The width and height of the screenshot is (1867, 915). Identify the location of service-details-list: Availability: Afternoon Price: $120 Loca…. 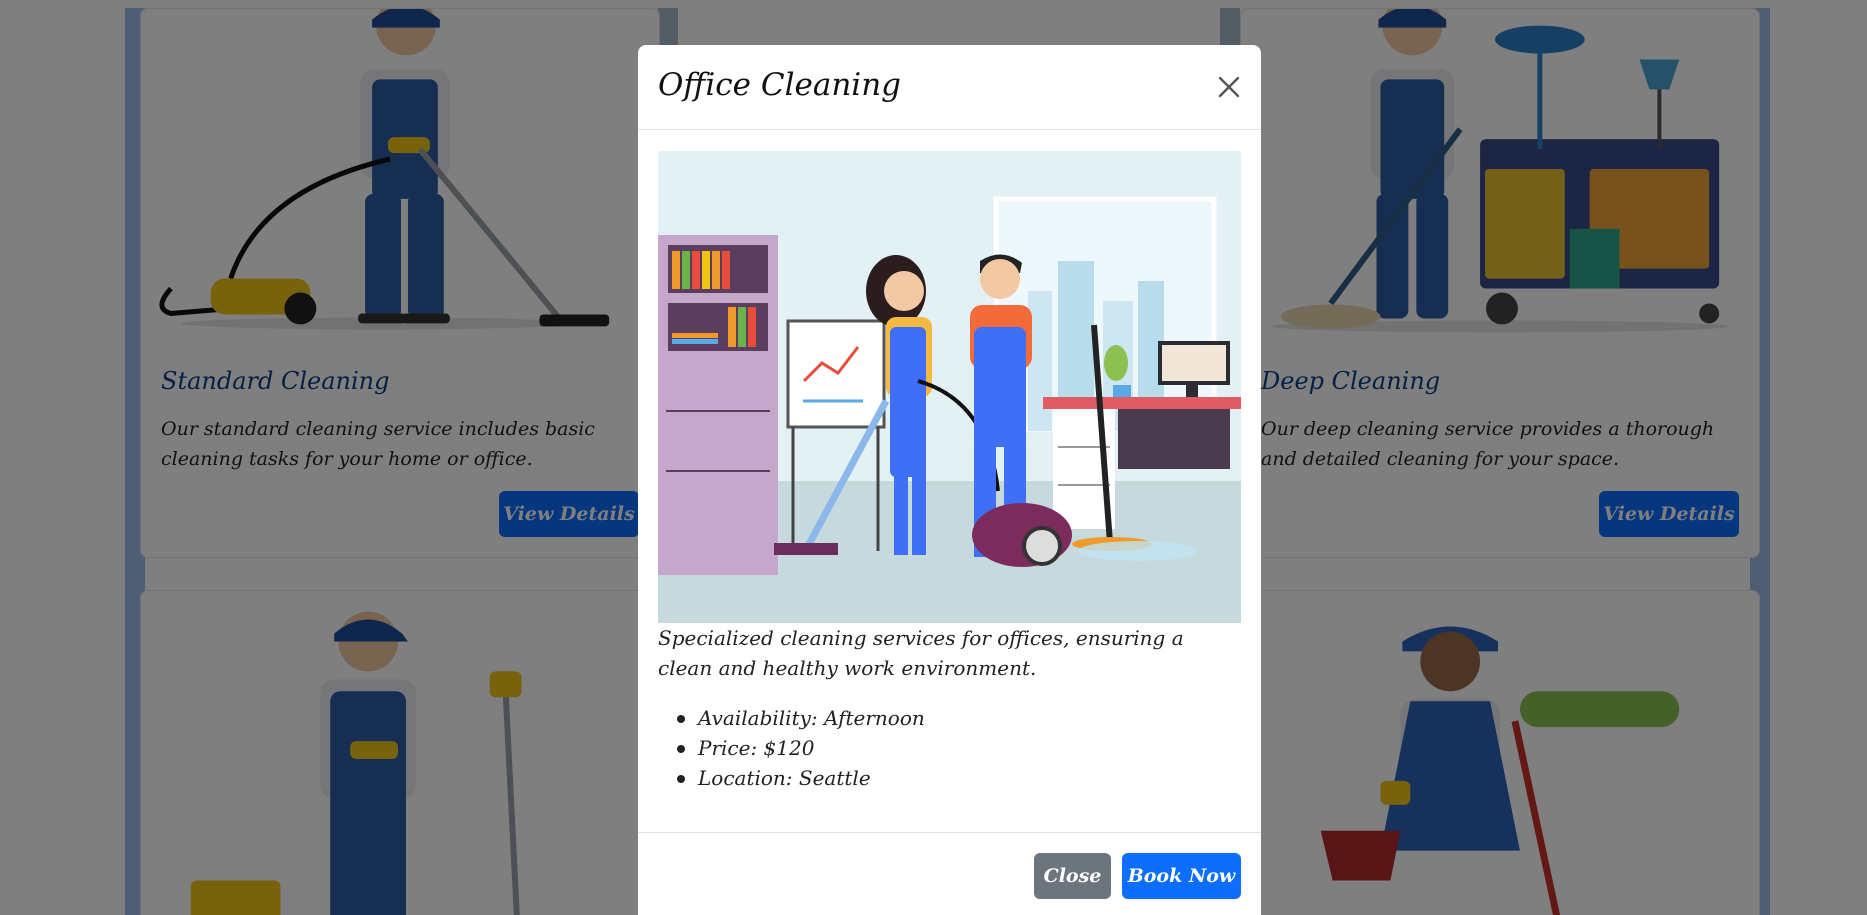
(949, 748).